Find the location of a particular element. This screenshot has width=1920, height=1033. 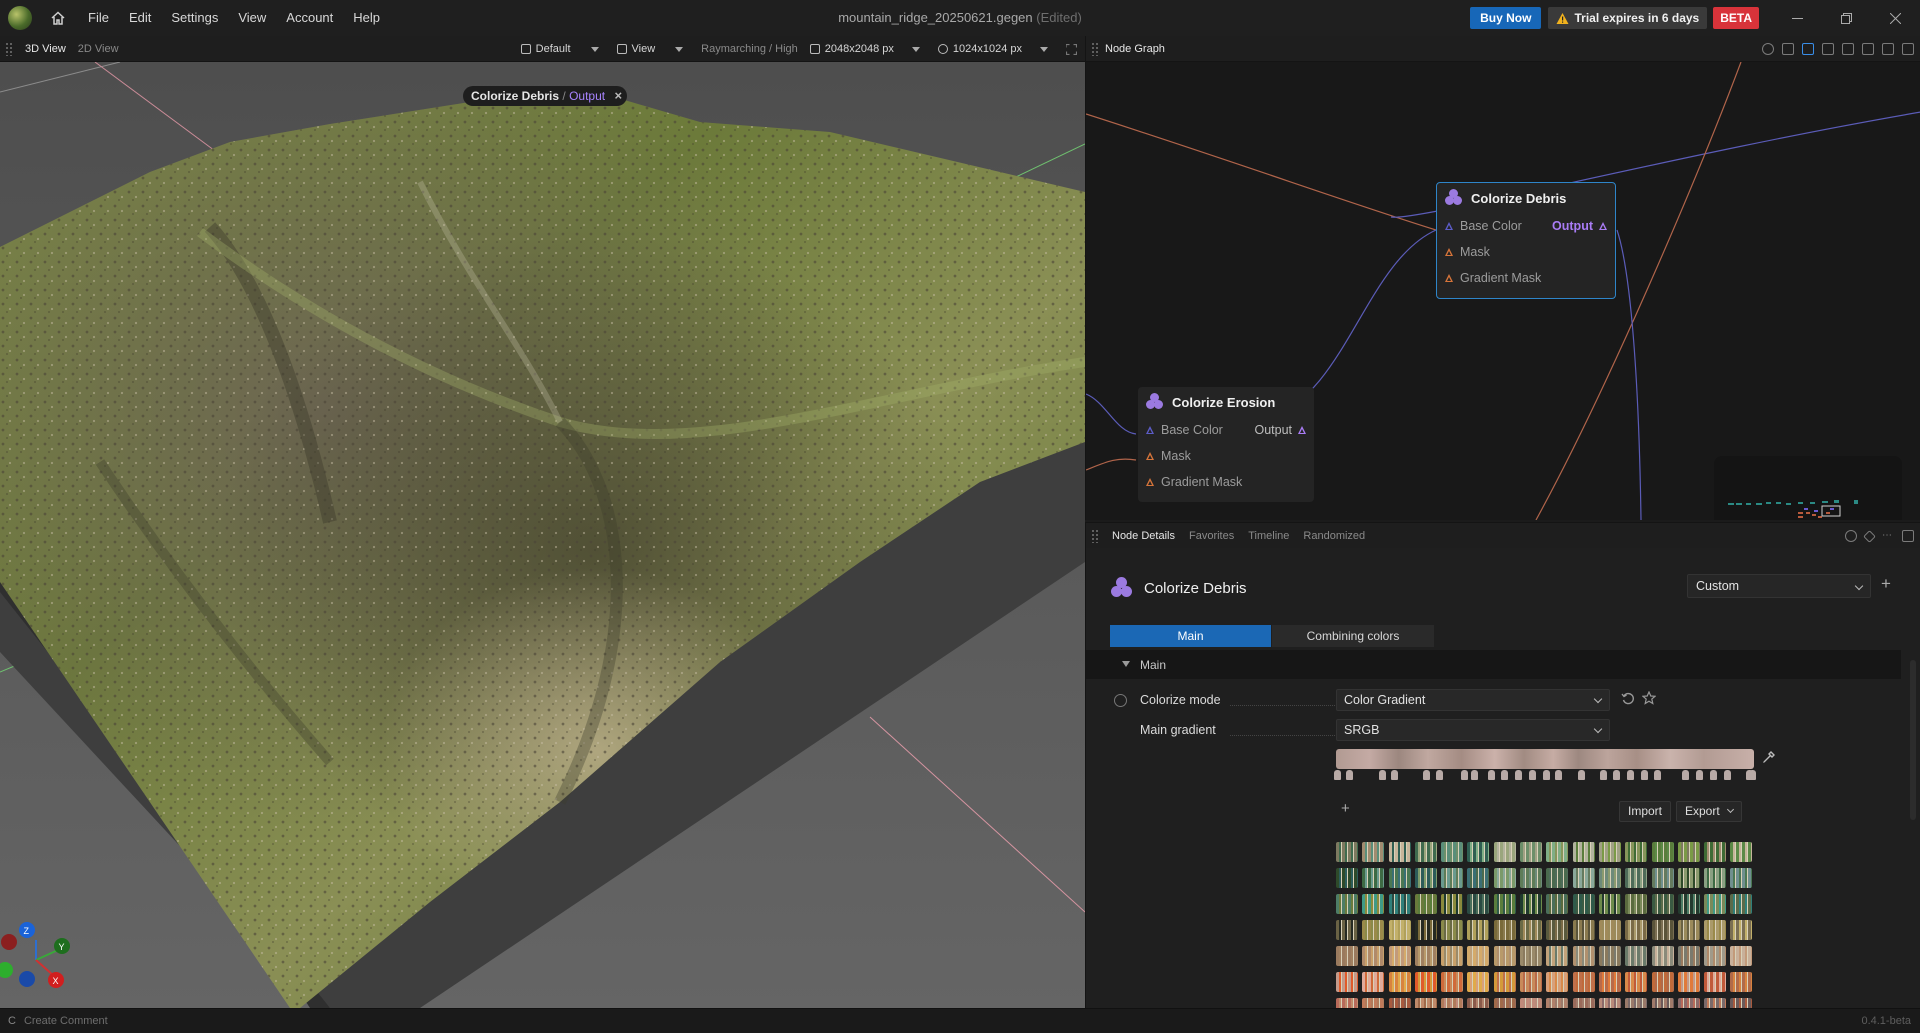

camera-icon is located at coordinates (1888, 49).